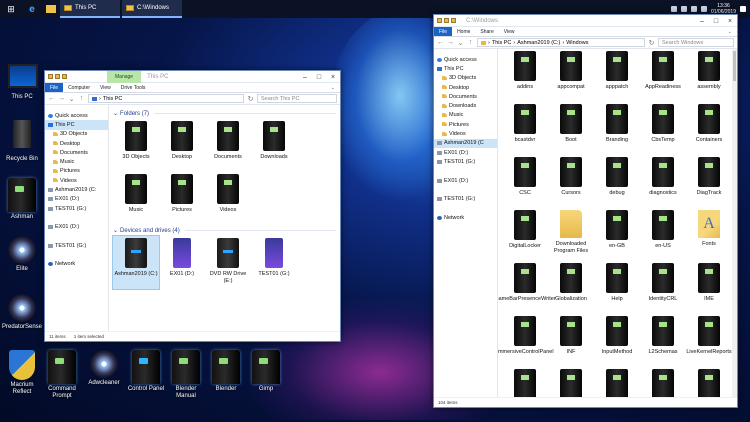 The image size is (750, 422). What do you see at coordinates (79, 87) in the screenshot?
I see `ribbon-tab-computer: Computer` at bounding box center [79, 87].